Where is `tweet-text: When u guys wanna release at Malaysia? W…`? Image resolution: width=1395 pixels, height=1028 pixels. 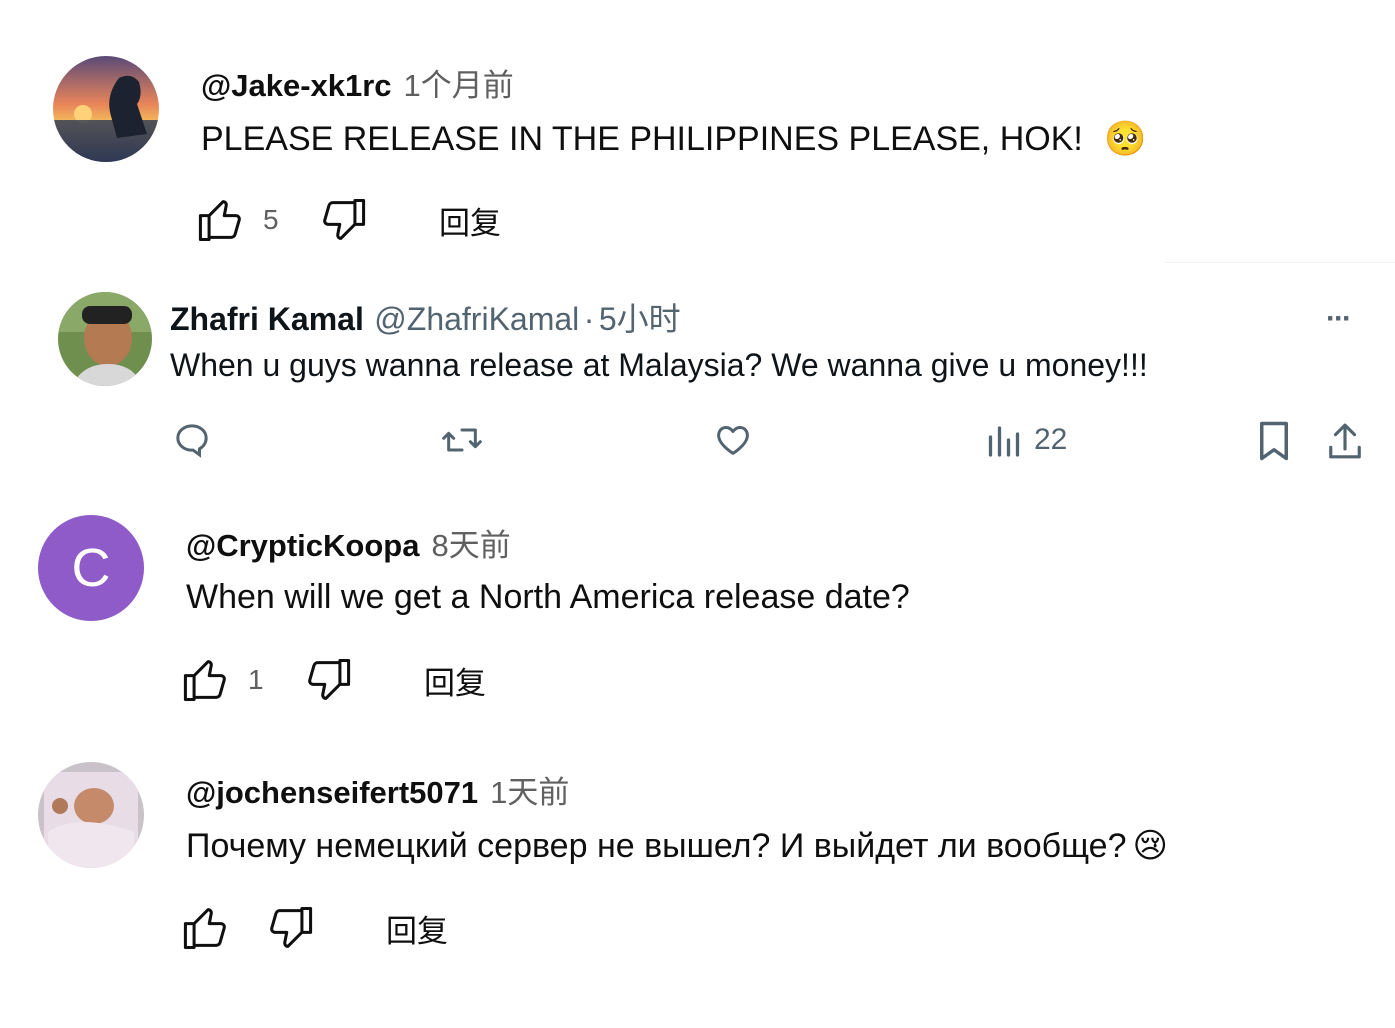
tweet-text: When u guys wanna release at Malaysia? W… is located at coordinates (659, 365).